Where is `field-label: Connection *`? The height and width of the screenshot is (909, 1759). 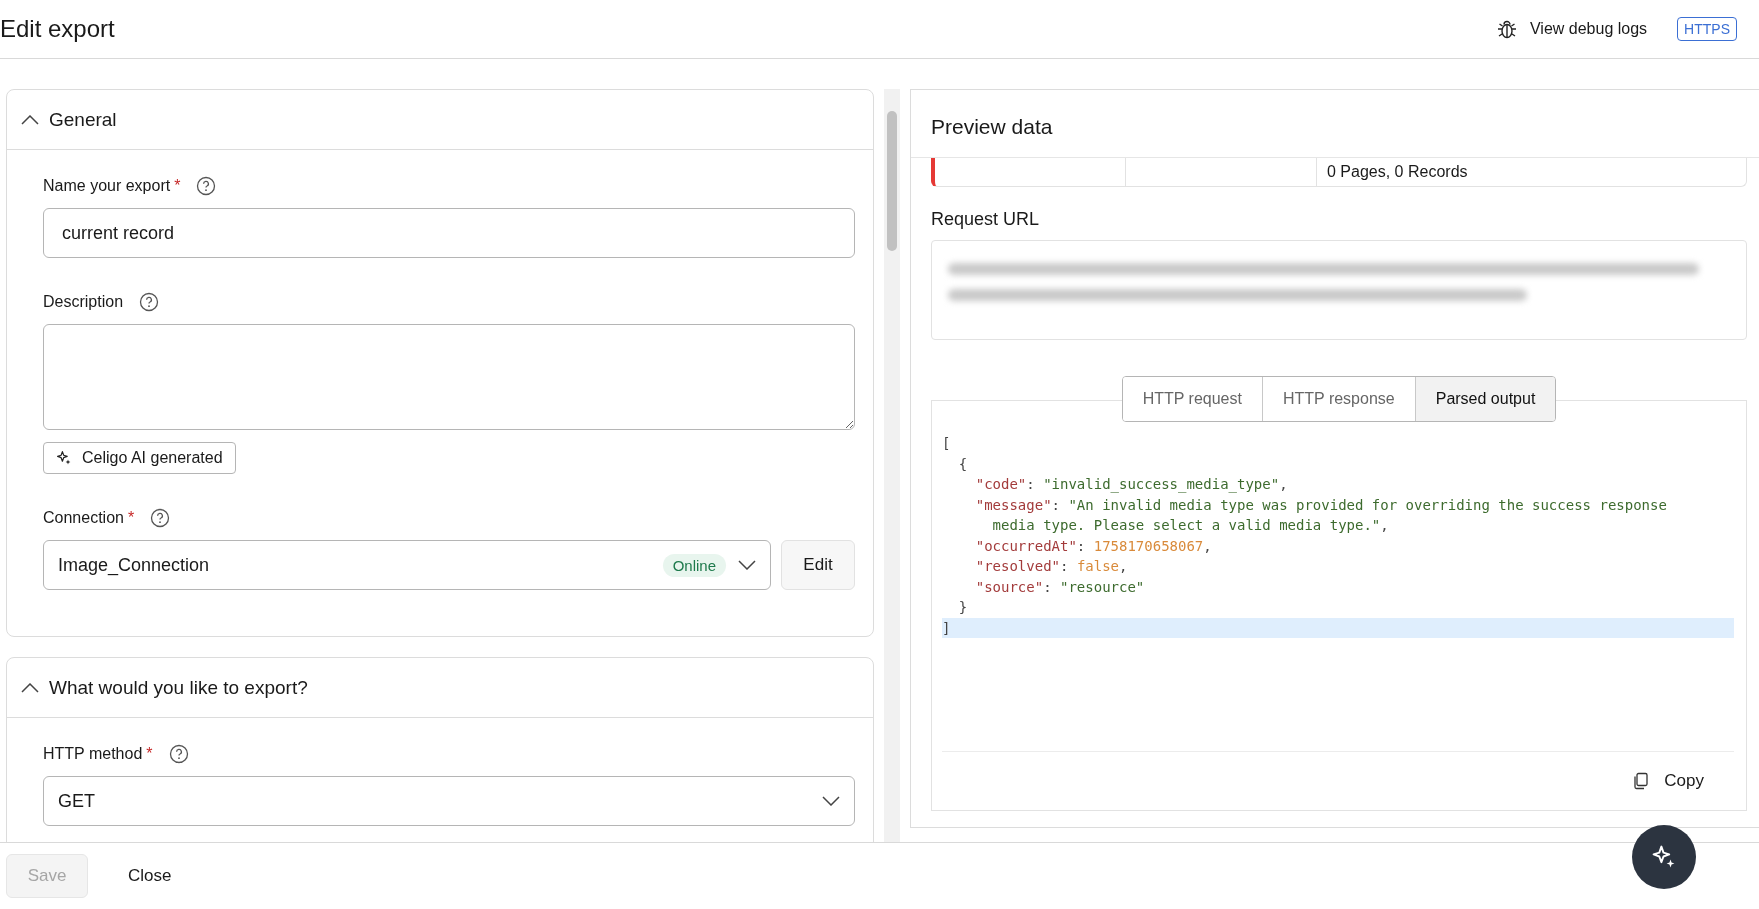
field-label: Connection * is located at coordinates (89, 518).